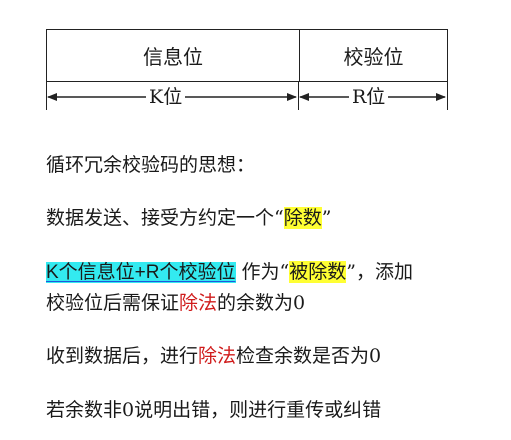 The height and width of the screenshot is (440, 511). I want to click on r-bits-dimension-label: R位, so click(369, 97).